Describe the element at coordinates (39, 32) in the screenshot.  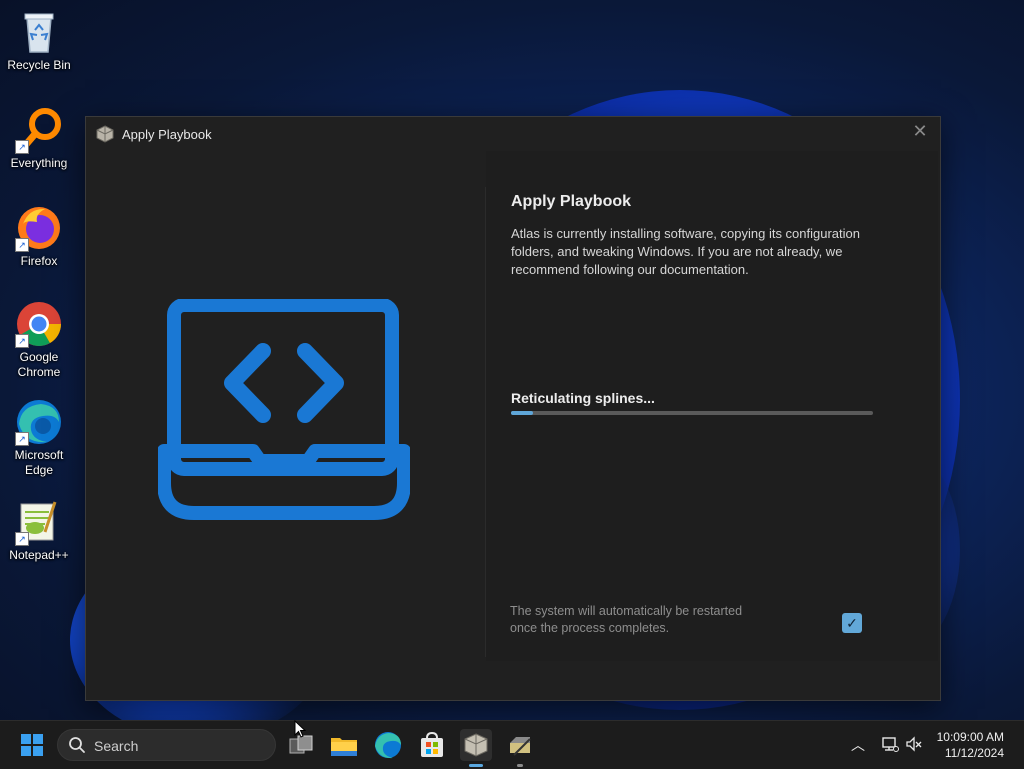
I see `recycle-bin-icon` at that location.